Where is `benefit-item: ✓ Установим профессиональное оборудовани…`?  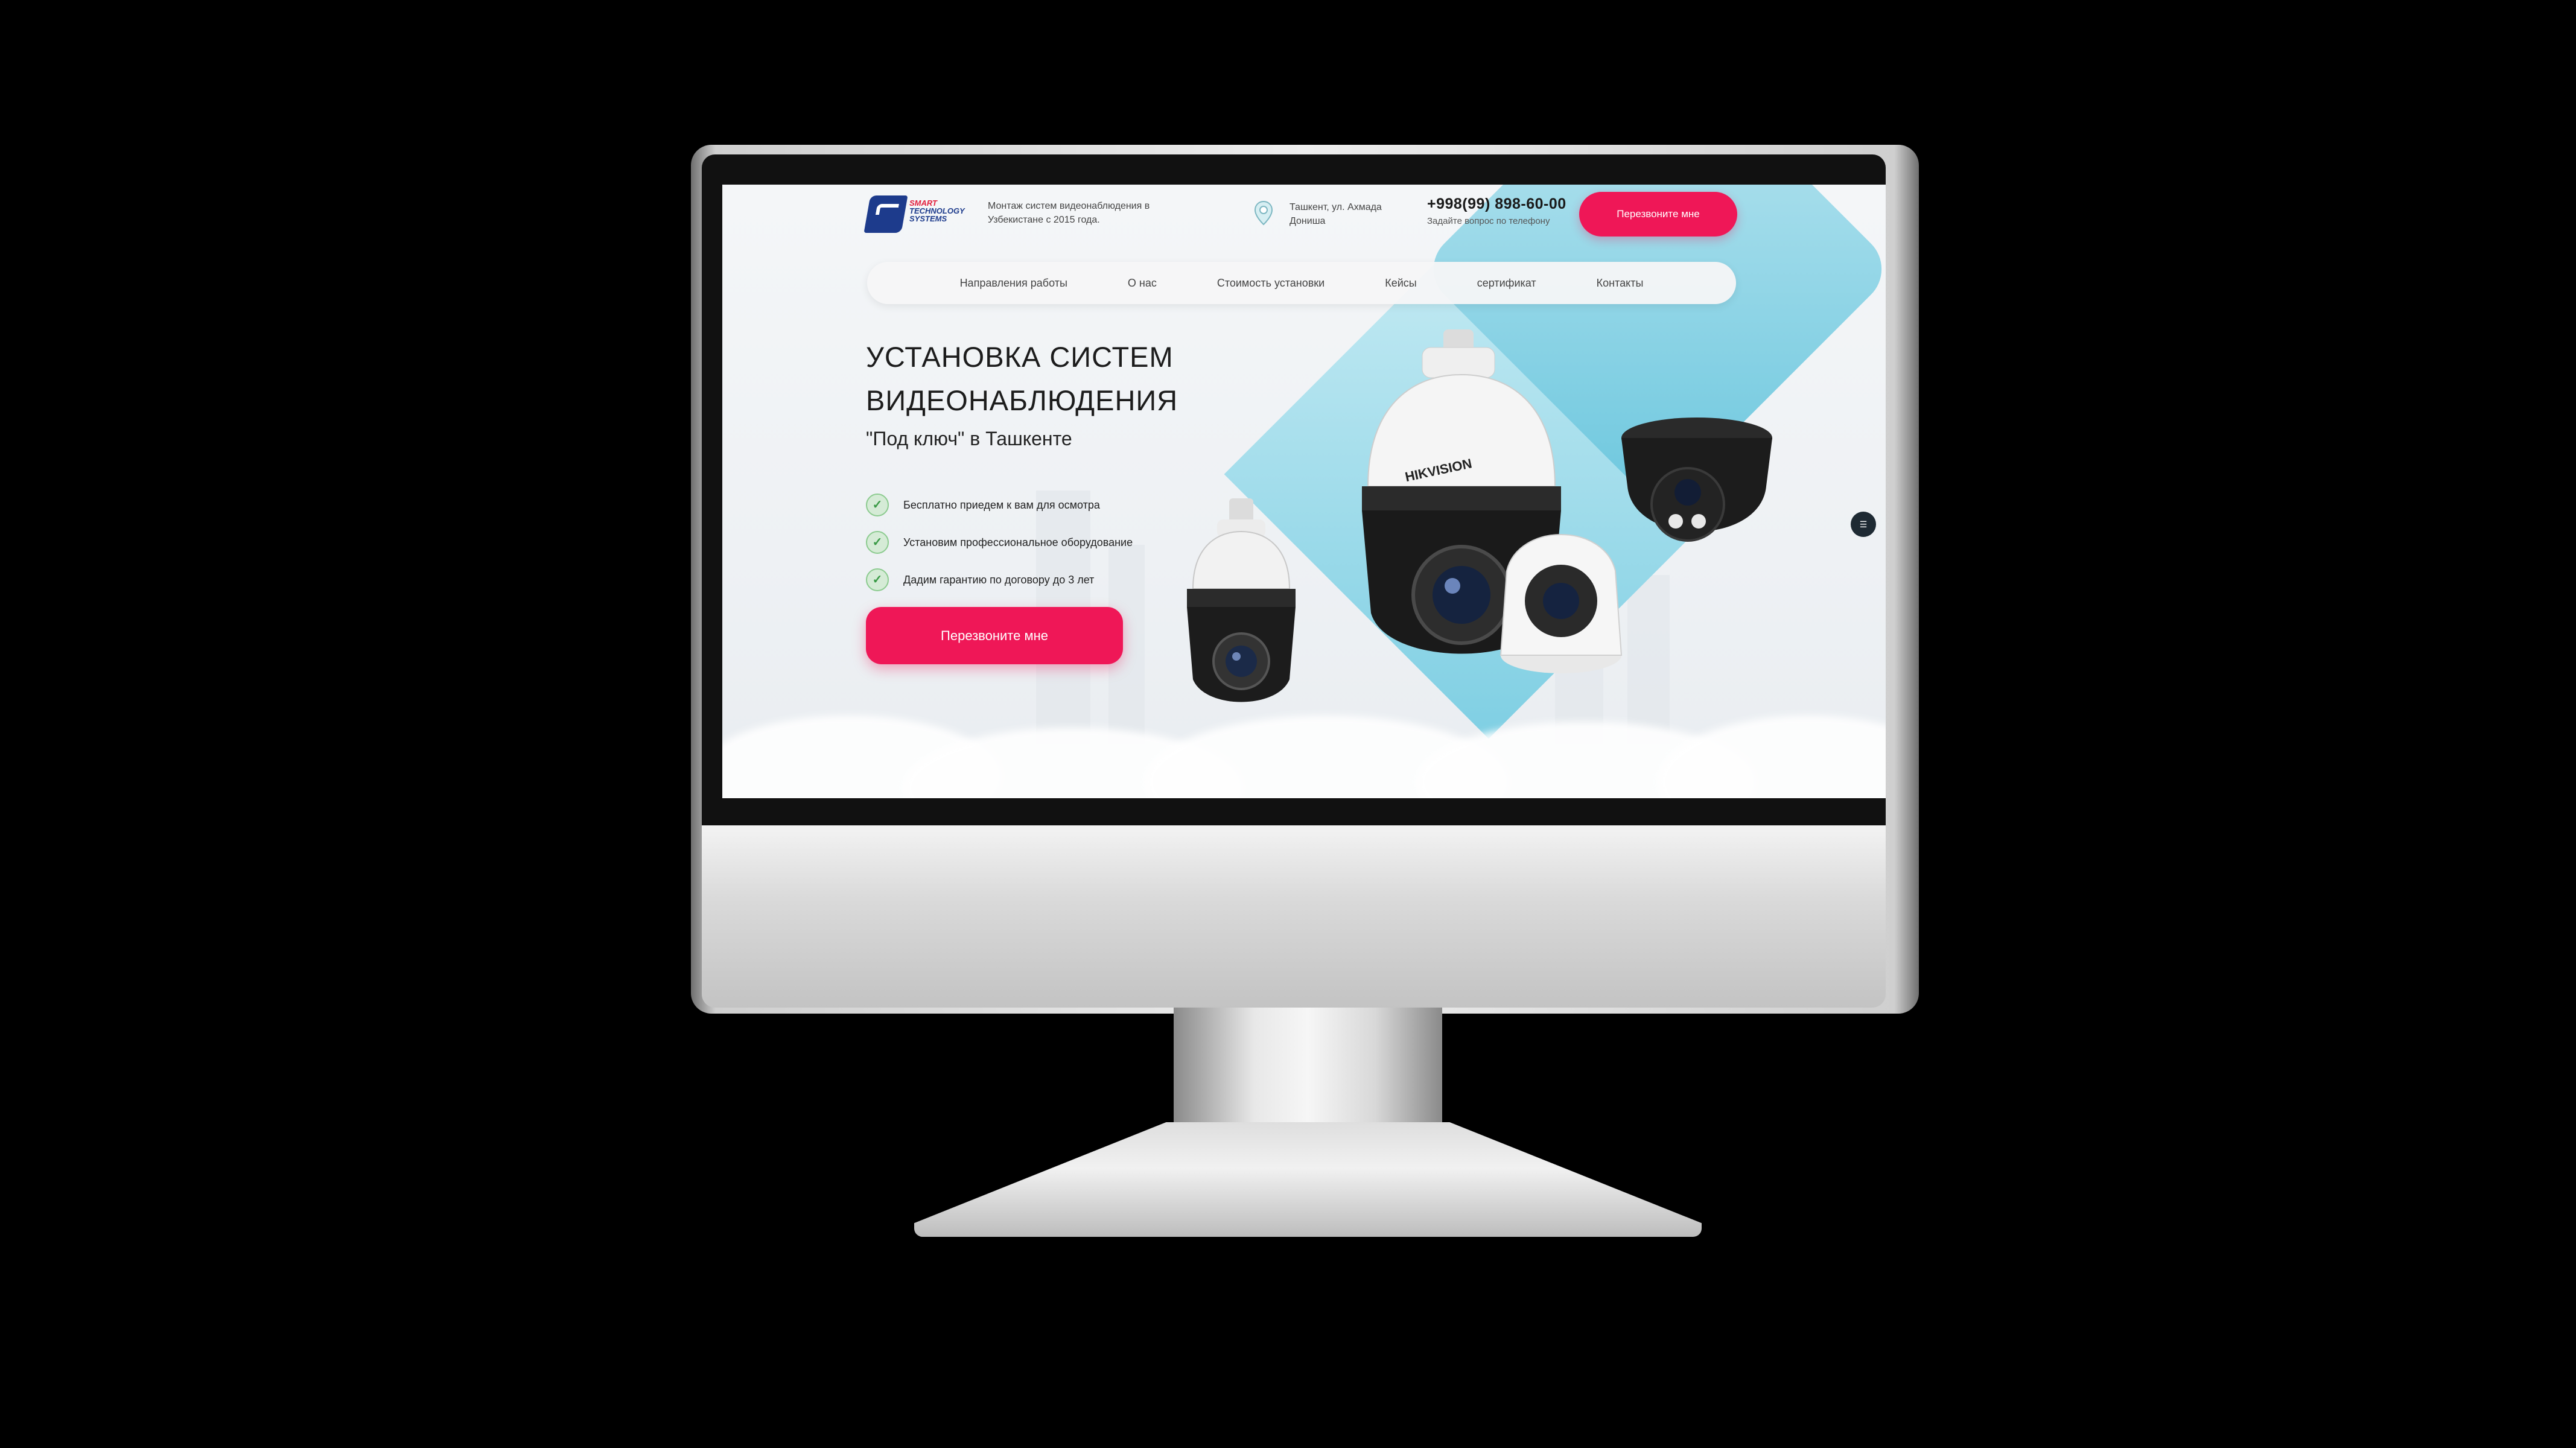
benefit-item: ✓ Установим профессиональное оборудовани… is located at coordinates (1000, 542).